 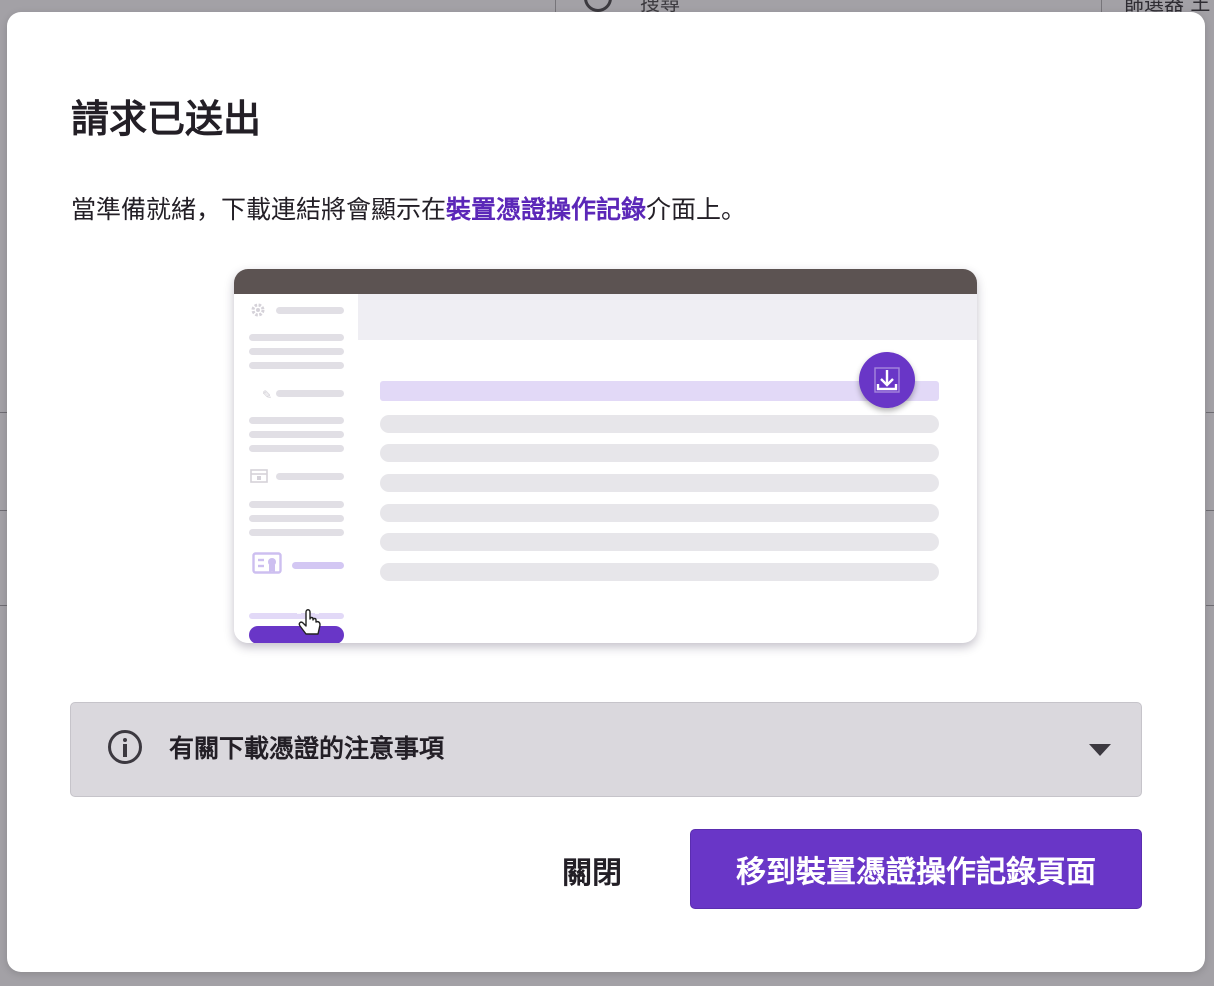 What do you see at coordinates (1100, 750) in the screenshot?
I see `chevron-down-icon` at bounding box center [1100, 750].